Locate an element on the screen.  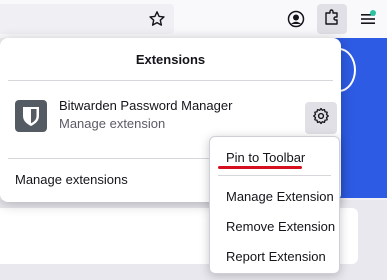
extension-settings-button is located at coordinates (321, 118).